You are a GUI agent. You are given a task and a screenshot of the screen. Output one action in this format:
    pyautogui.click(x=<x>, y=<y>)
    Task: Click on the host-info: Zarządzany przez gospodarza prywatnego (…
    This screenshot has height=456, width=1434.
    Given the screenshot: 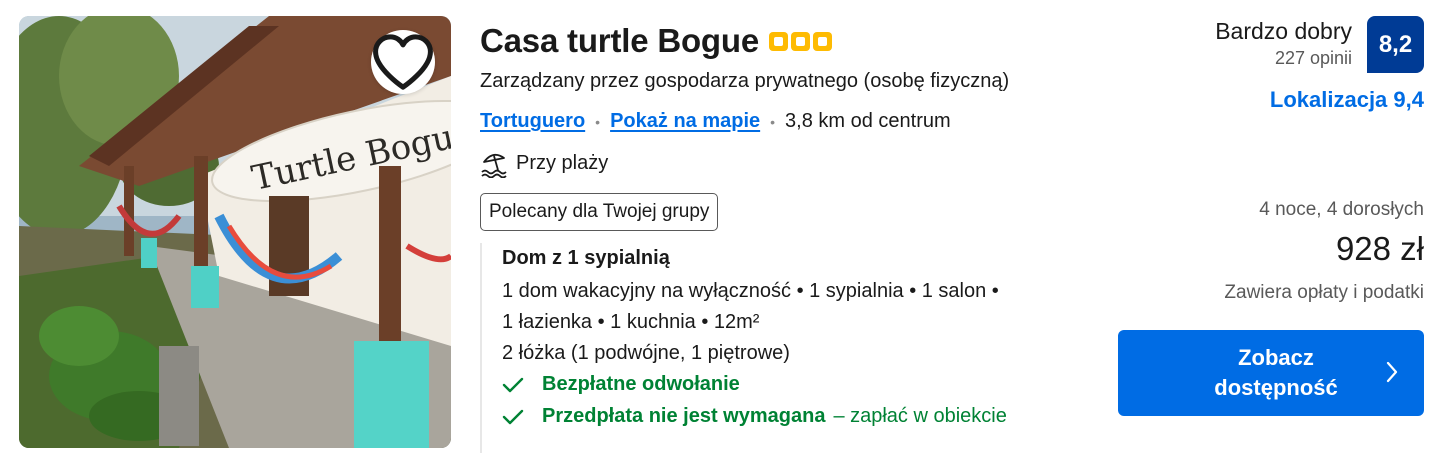 What is the action you would take?
    pyautogui.click(x=745, y=81)
    